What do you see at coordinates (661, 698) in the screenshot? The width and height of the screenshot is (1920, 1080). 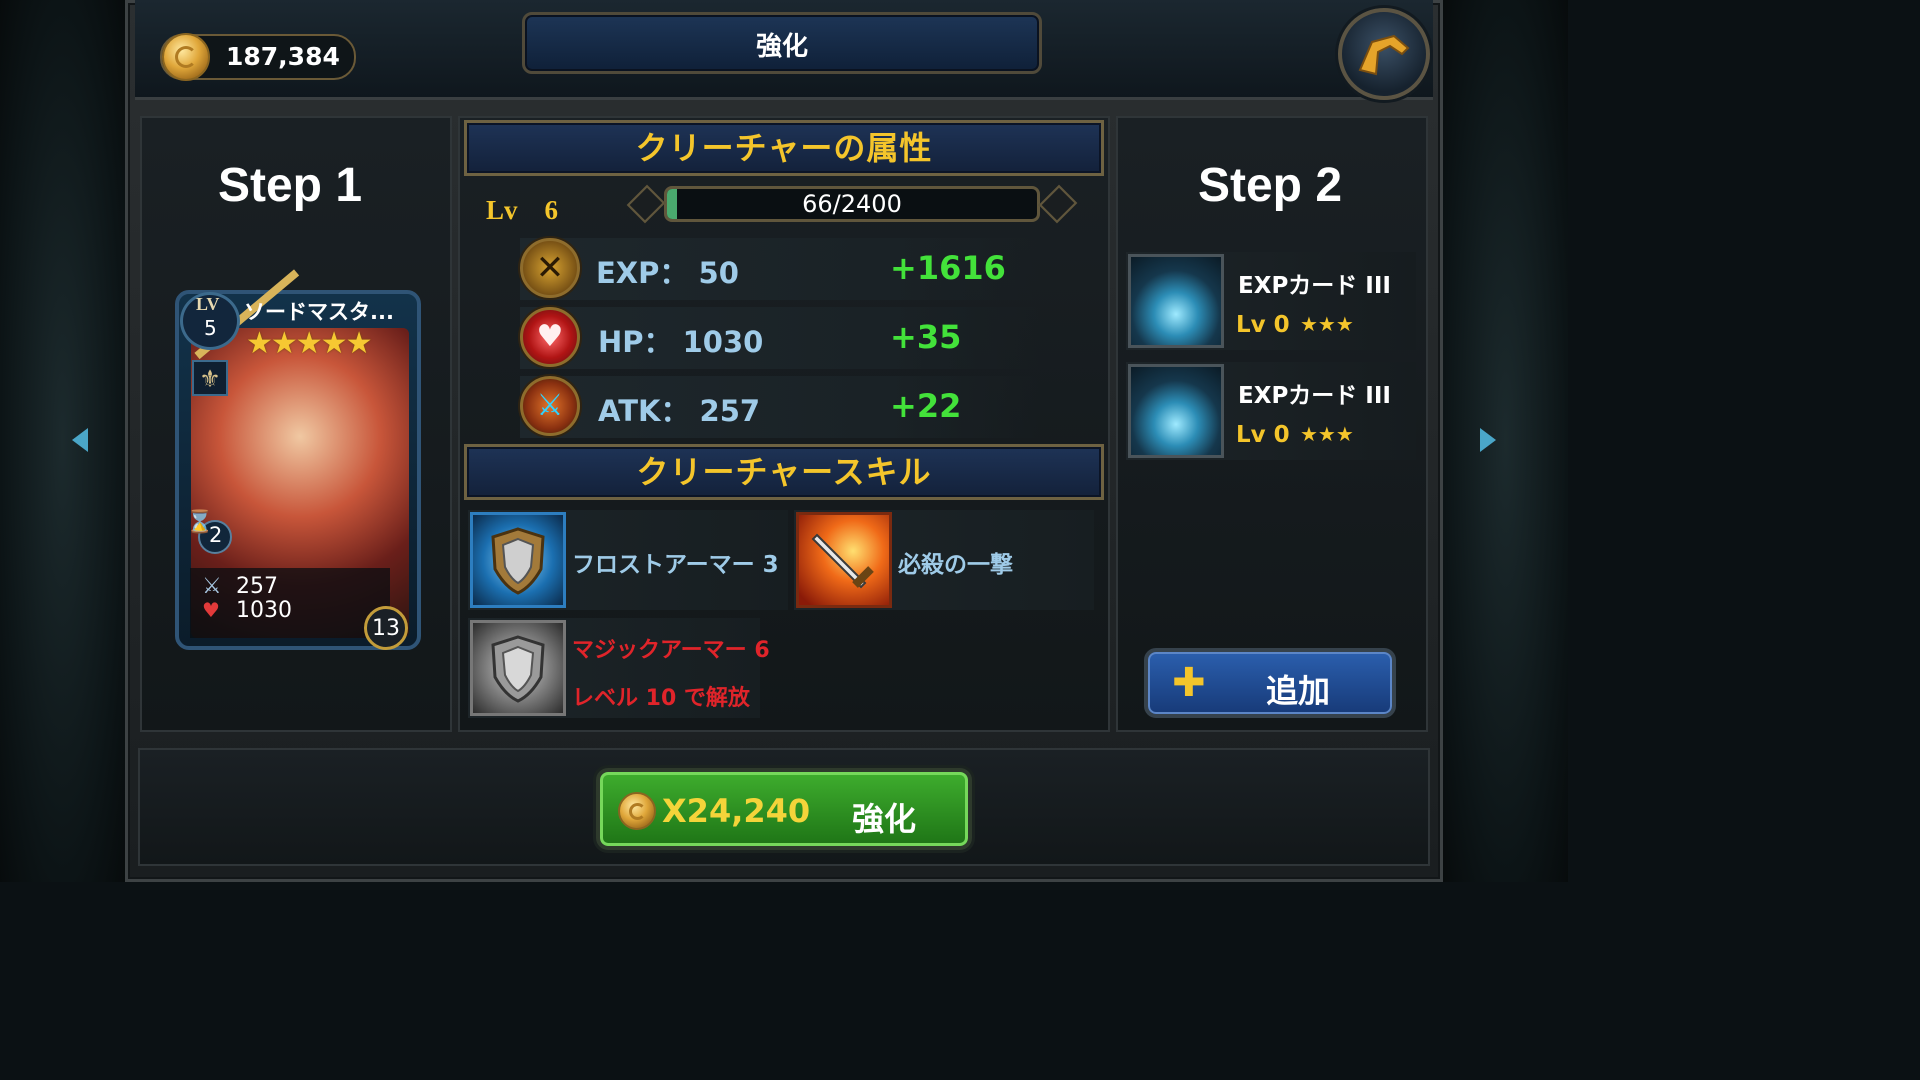 I see `skill-magic-armor-unlock-note: レベル 10 で解放` at bounding box center [661, 698].